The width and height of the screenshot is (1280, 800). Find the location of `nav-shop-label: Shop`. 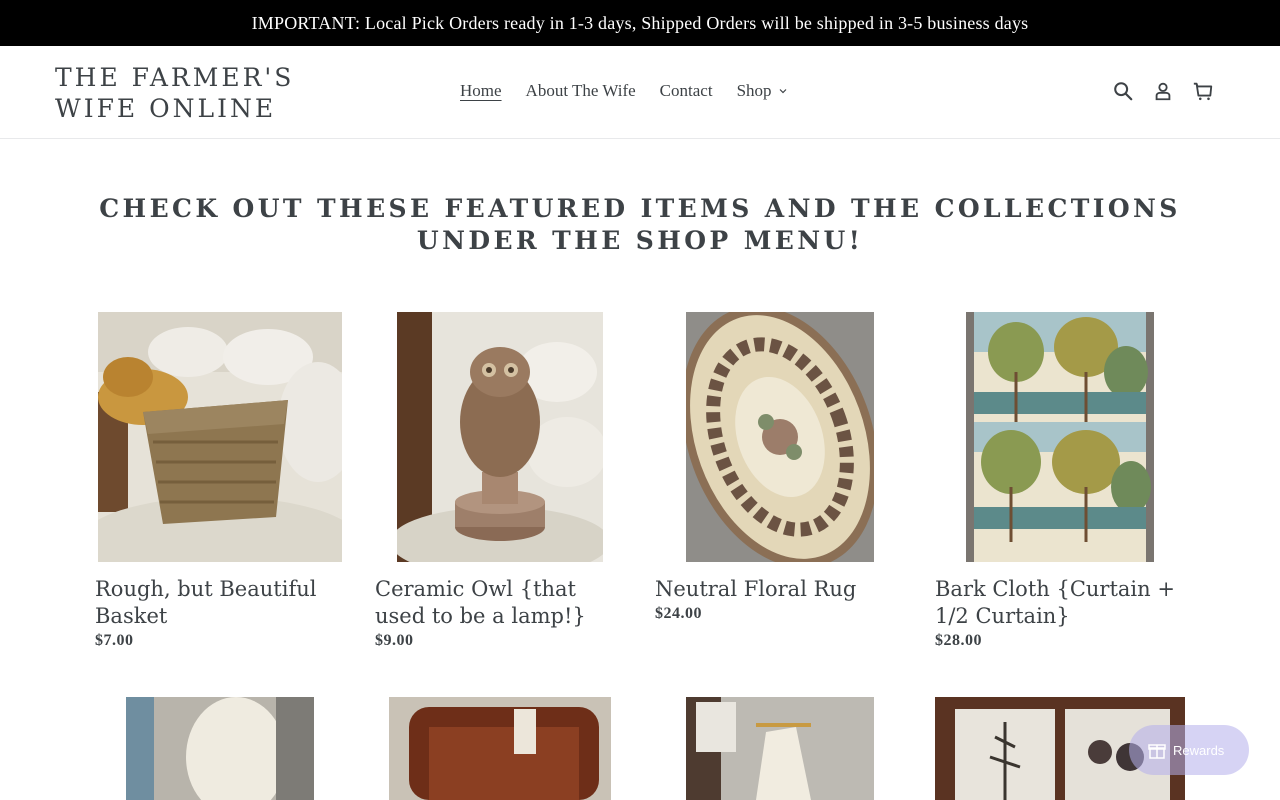

nav-shop-label: Shop is located at coordinates (754, 90).